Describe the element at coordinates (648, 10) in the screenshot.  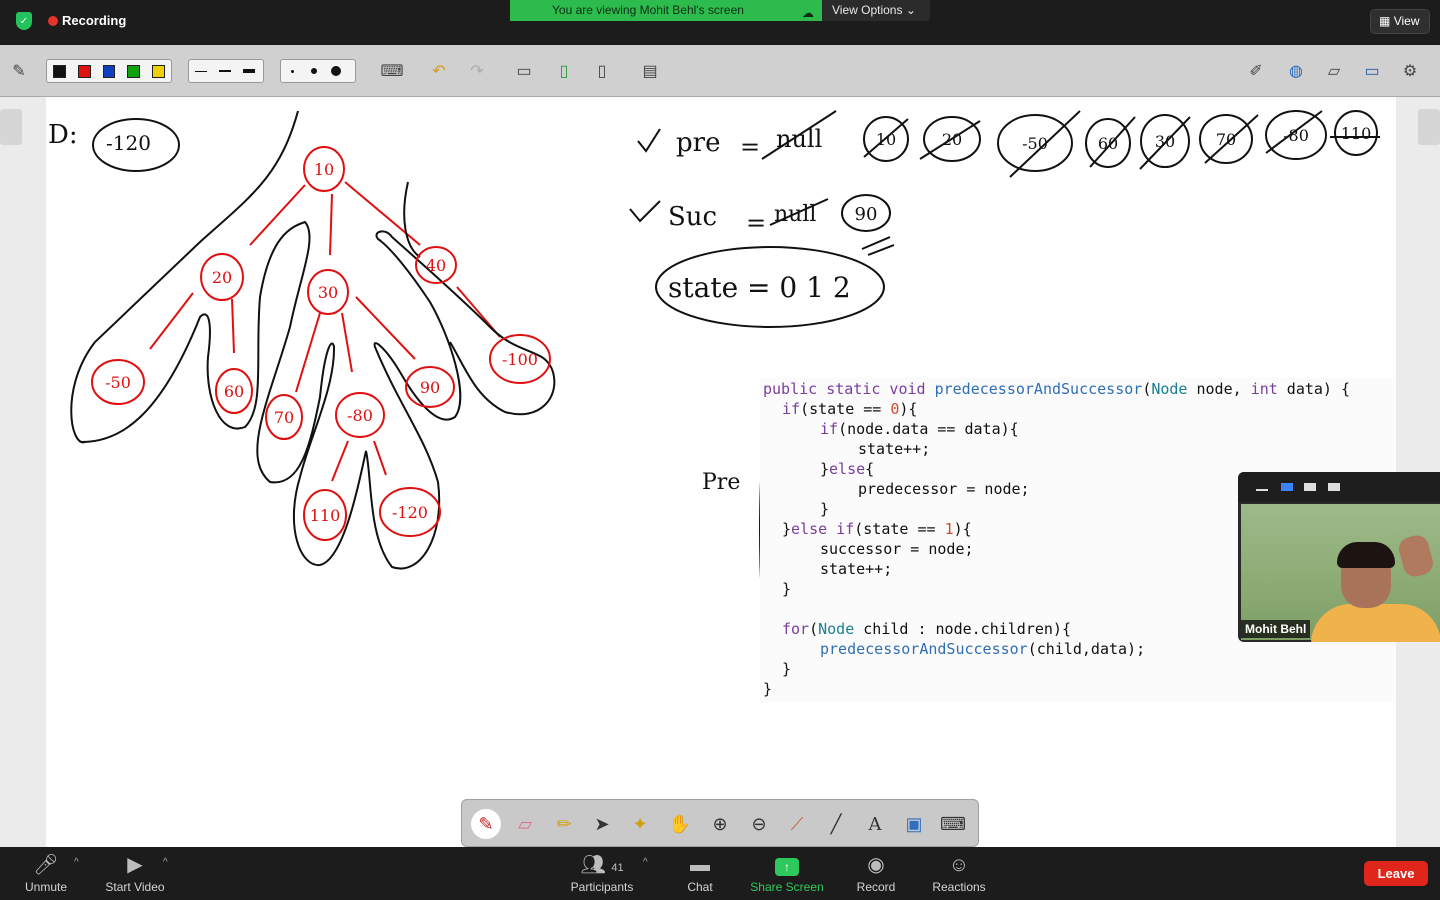
I see `viewing-label: You are viewing Mohit Behl's screen` at that location.